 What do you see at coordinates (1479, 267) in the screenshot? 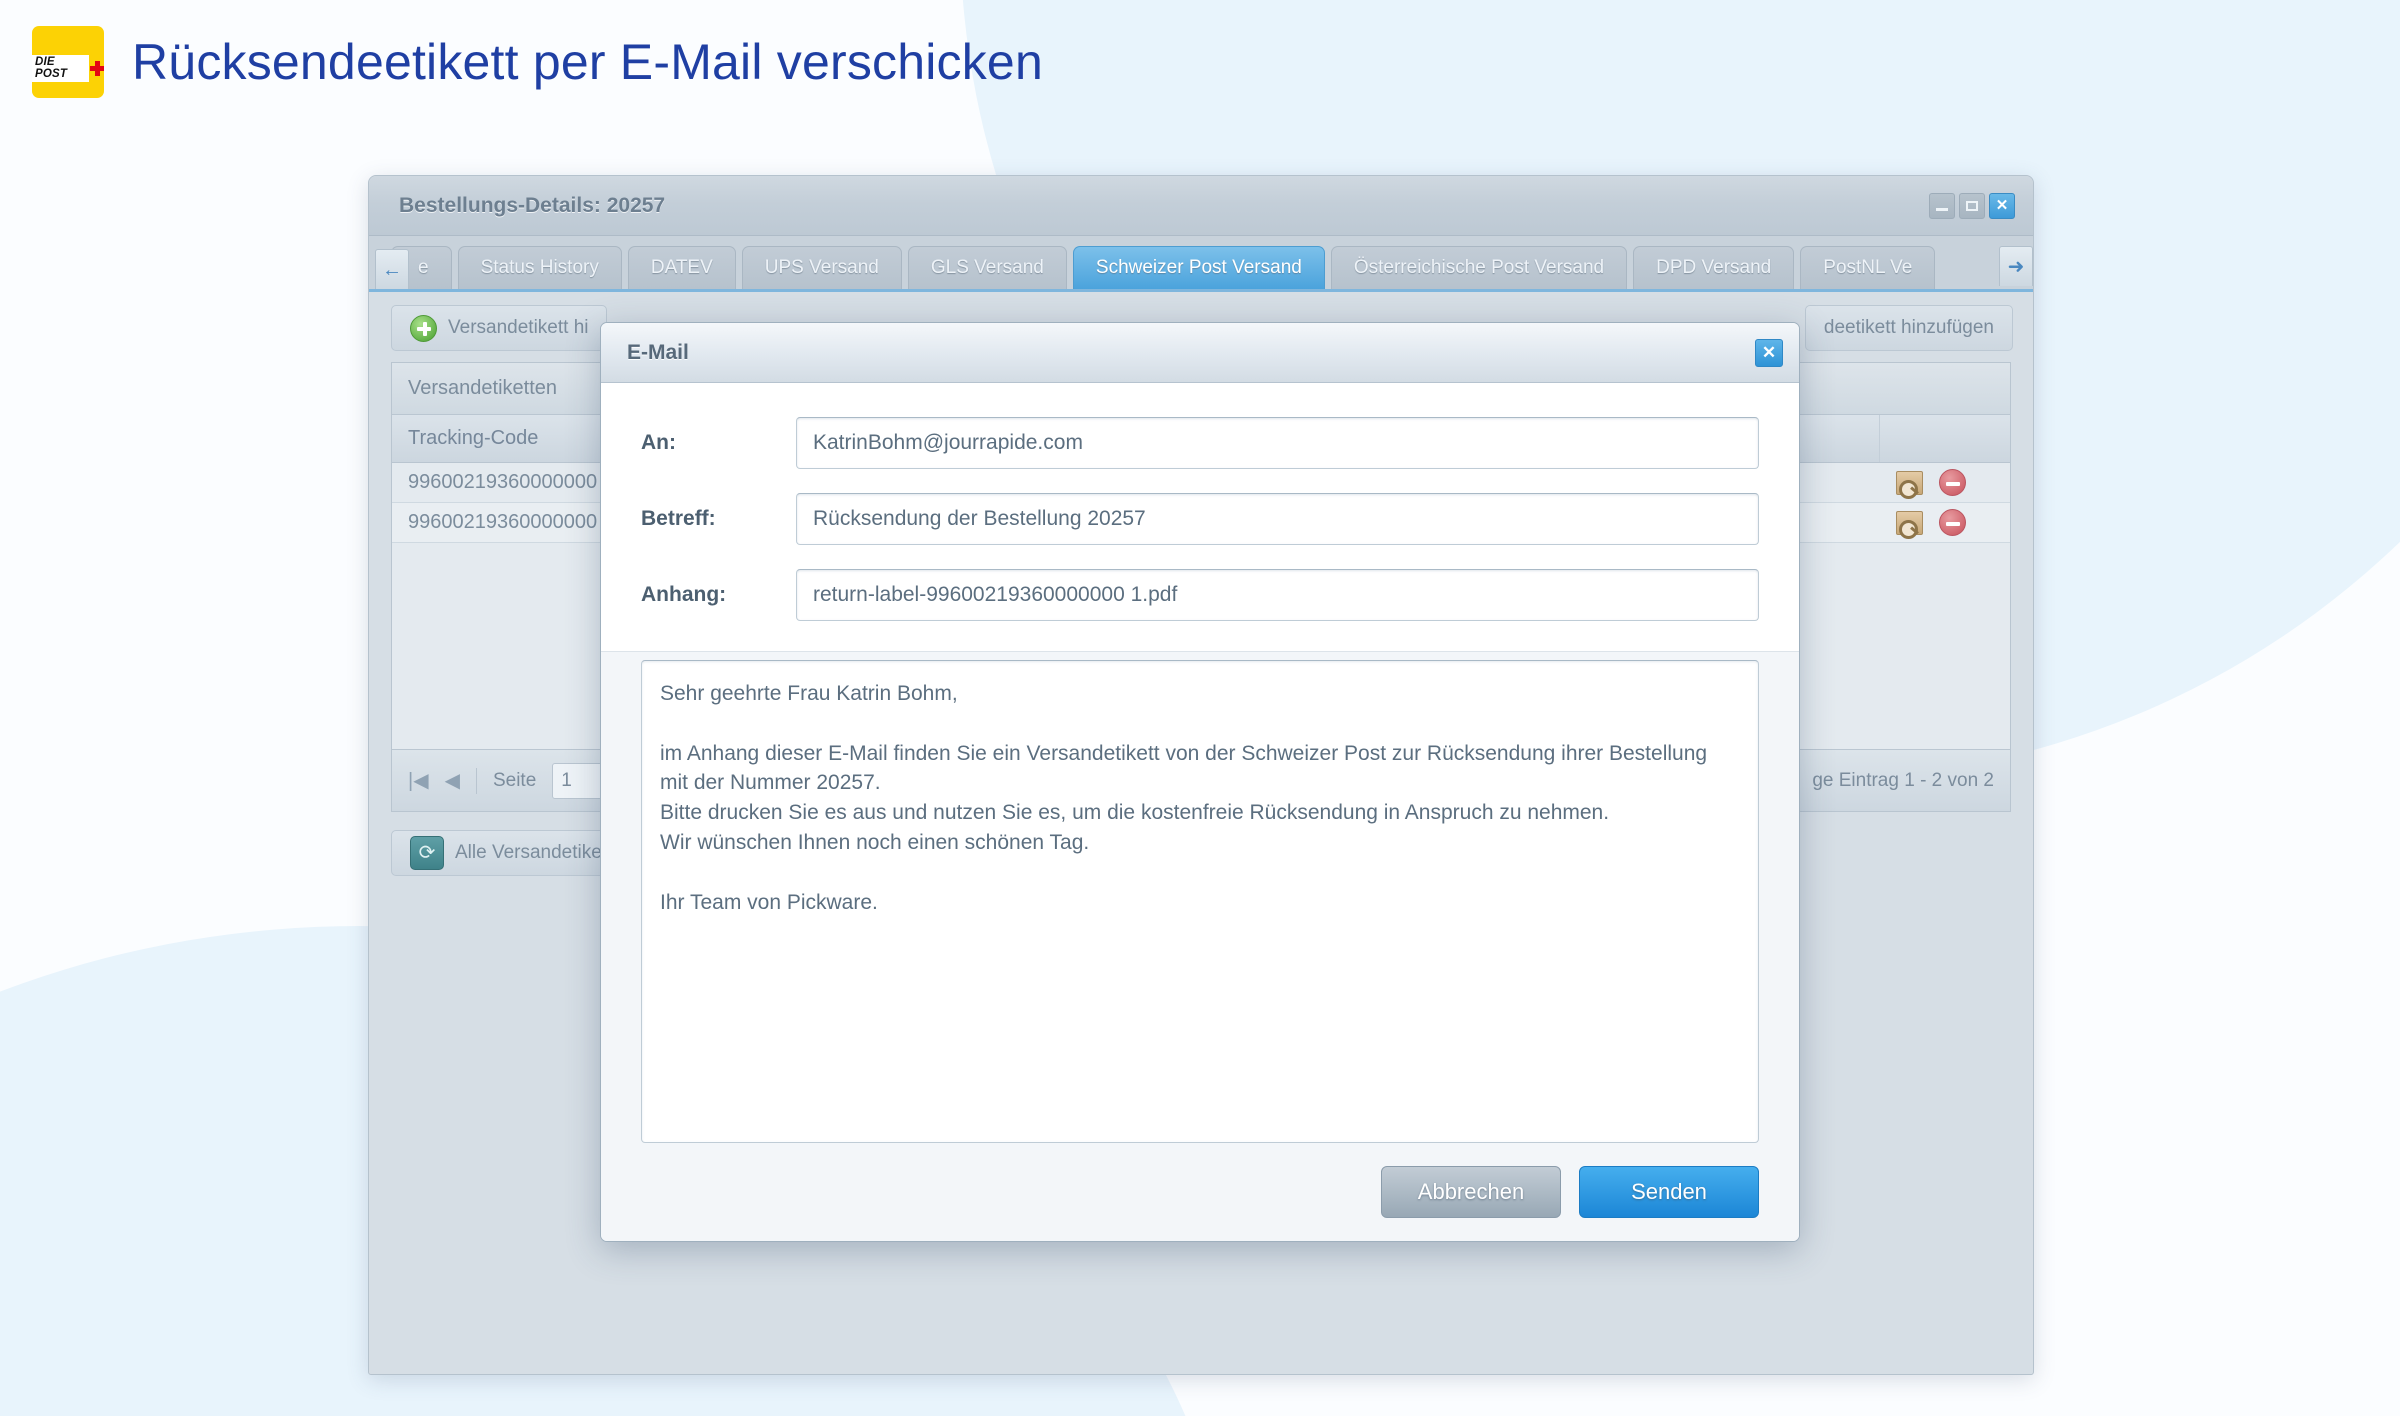
I see `tab-oesterreichische-post-versand: Österreichische Post Versand` at bounding box center [1479, 267].